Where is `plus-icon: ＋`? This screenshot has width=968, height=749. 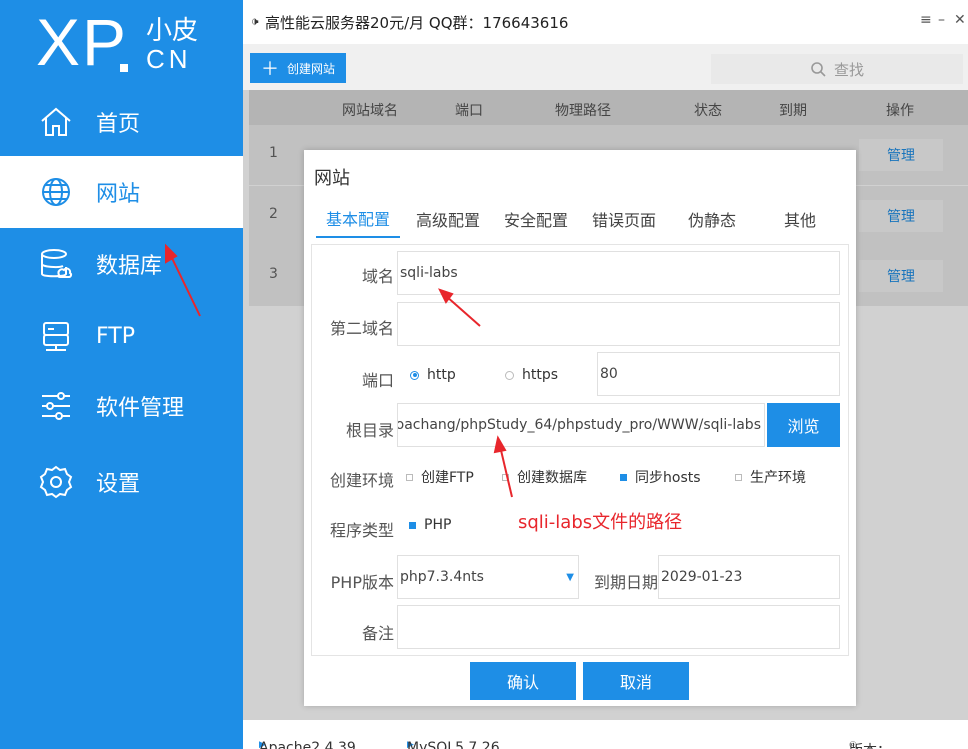
plus-icon: ＋ is located at coordinates (269, 69).